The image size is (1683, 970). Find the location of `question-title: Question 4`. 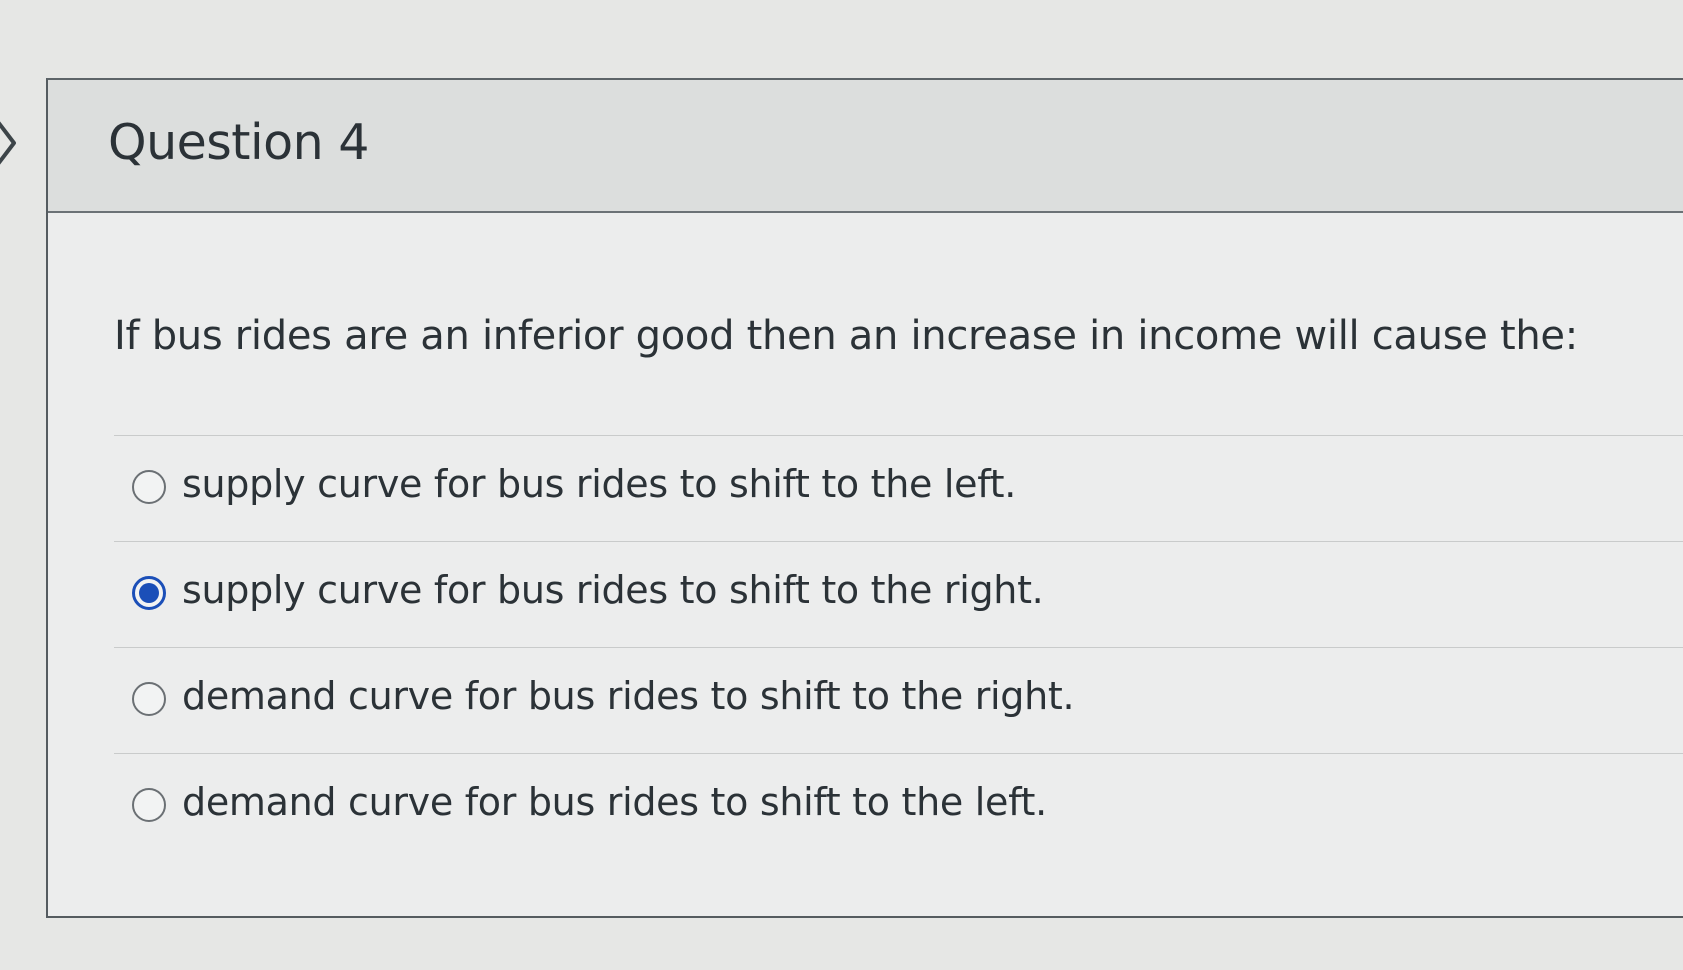

question-title: Question 4 is located at coordinates (238, 142).